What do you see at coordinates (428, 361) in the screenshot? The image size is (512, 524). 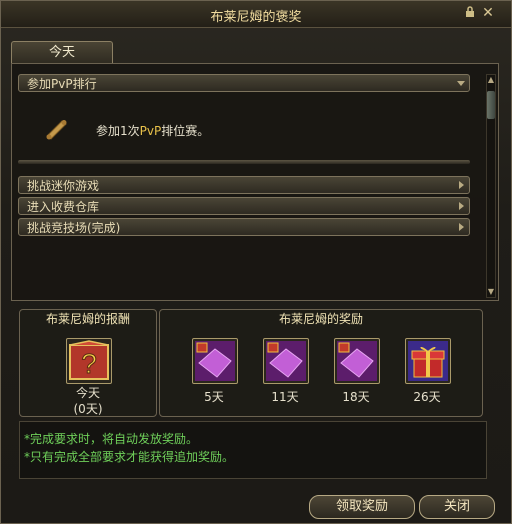 I see `red-gift-box-icon` at bounding box center [428, 361].